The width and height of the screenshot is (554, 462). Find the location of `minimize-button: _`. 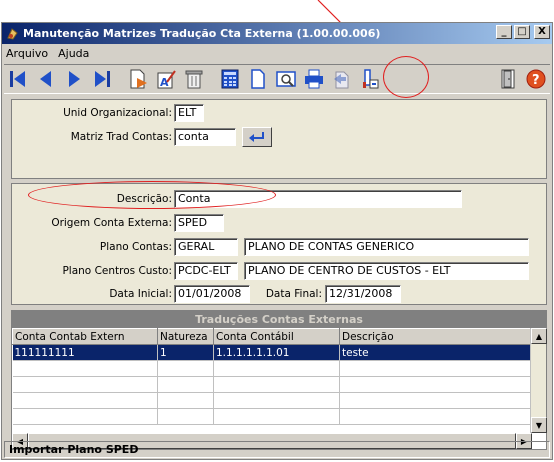

minimize-button: _ is located at coordinates (504, 32).